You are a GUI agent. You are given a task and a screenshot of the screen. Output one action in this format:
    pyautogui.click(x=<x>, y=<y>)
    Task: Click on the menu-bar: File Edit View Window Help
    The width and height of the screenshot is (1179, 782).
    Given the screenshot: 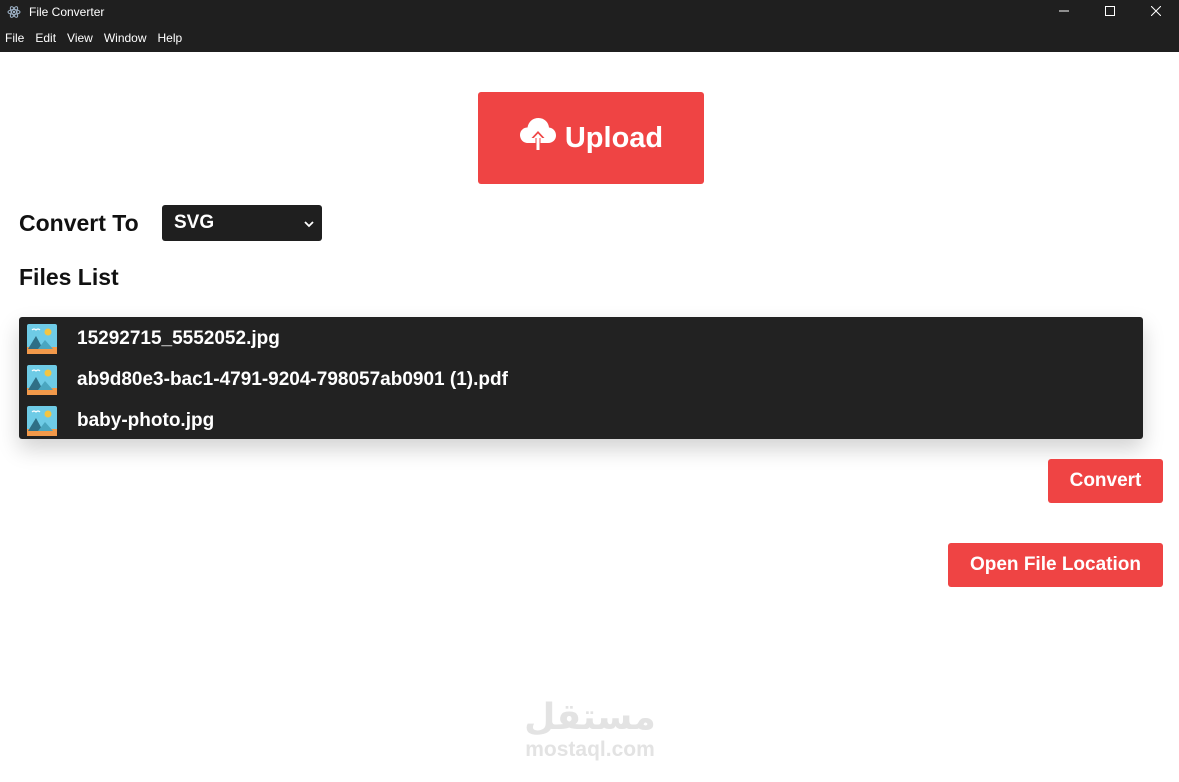 What is the action you would take?
    pyautogui.click(x=589, y=38)
    